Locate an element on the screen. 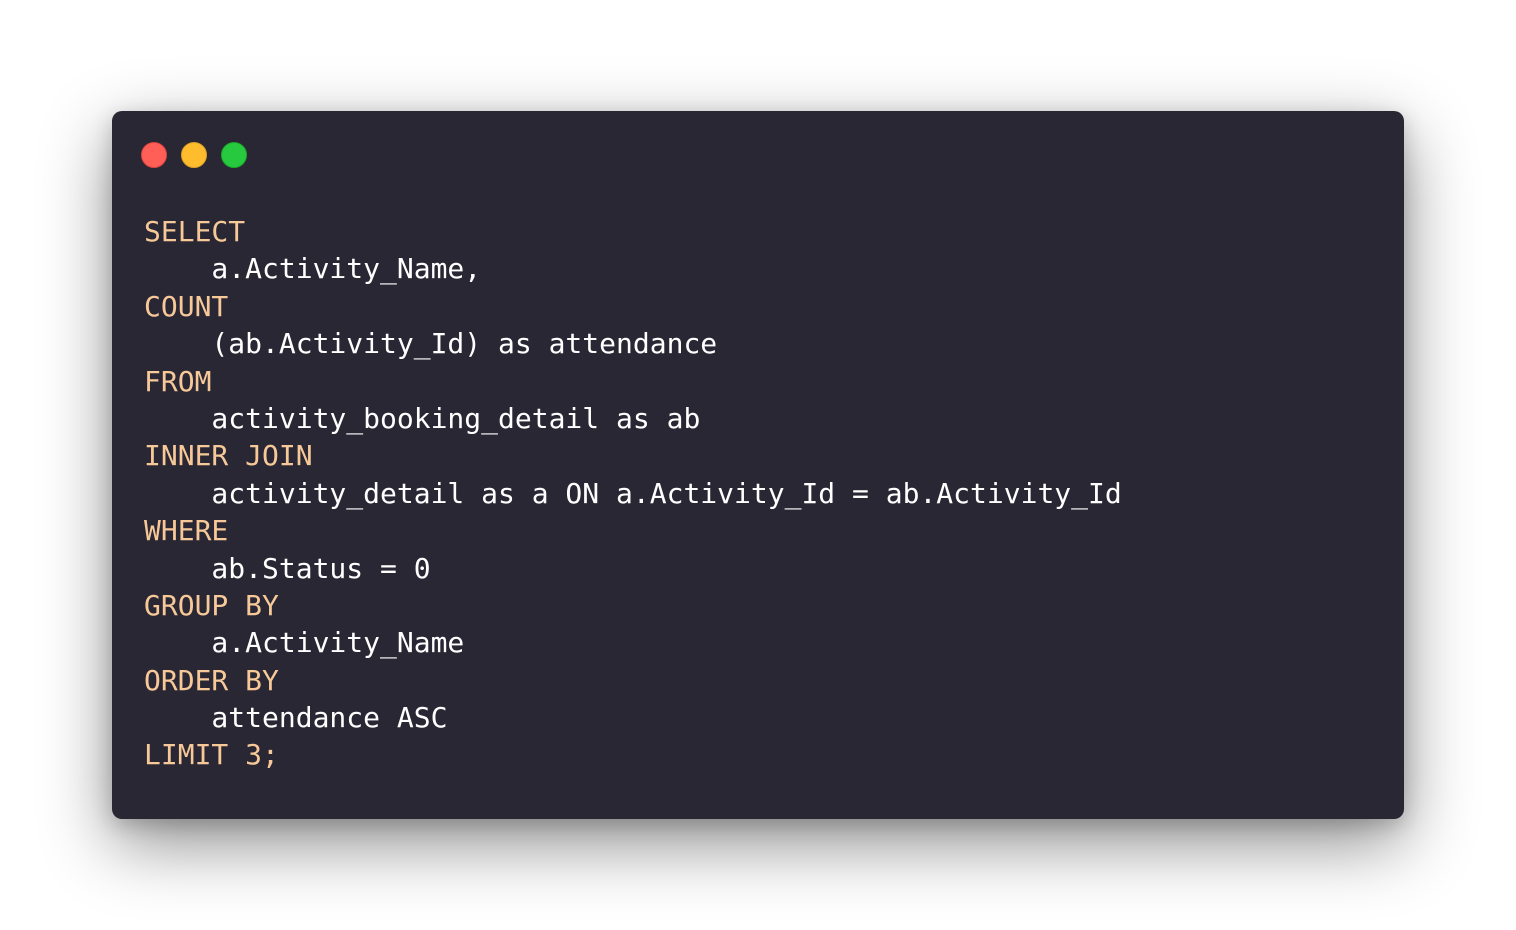 This screenshot has width=1516, height=930. code-line: SELECT is located at coordinates (633, 231).